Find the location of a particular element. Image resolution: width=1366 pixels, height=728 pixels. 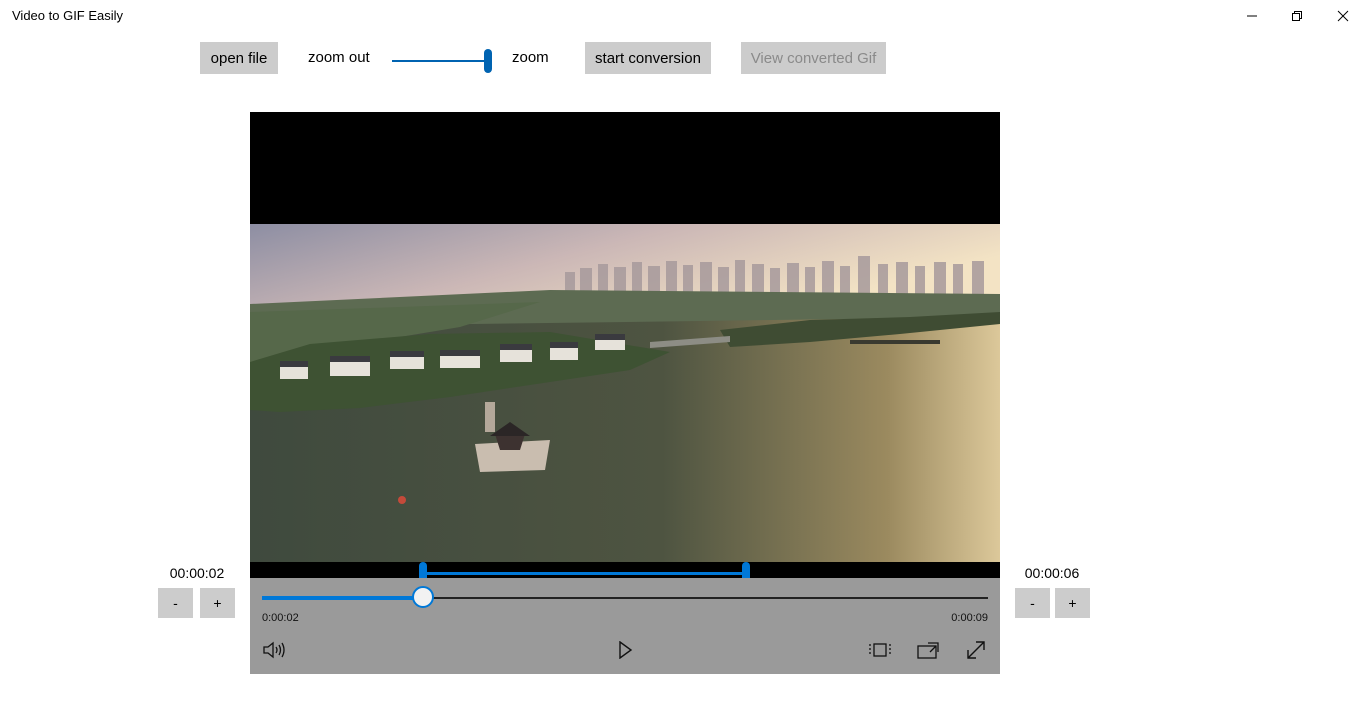

zoom-out-label: zoom out is located at coordinates (339, 57).